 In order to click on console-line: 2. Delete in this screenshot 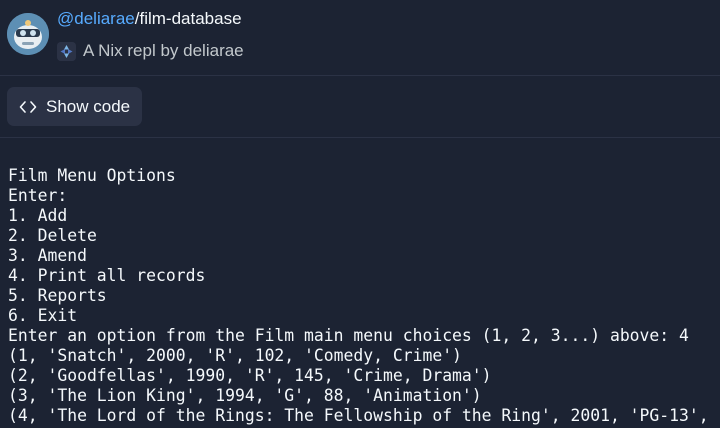, I will do `click(52, 235)`.